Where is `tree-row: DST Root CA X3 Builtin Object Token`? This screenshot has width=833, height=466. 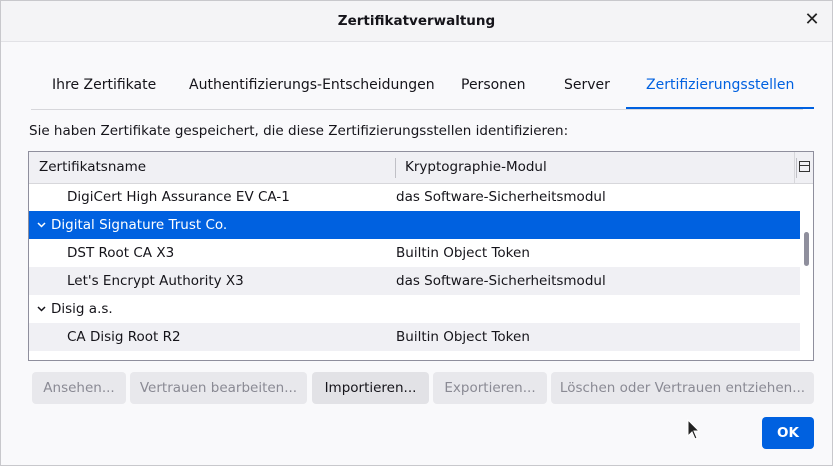
tree-row: DST Root CA X3 Builtin Object Token is located at coordinates (414, 253).